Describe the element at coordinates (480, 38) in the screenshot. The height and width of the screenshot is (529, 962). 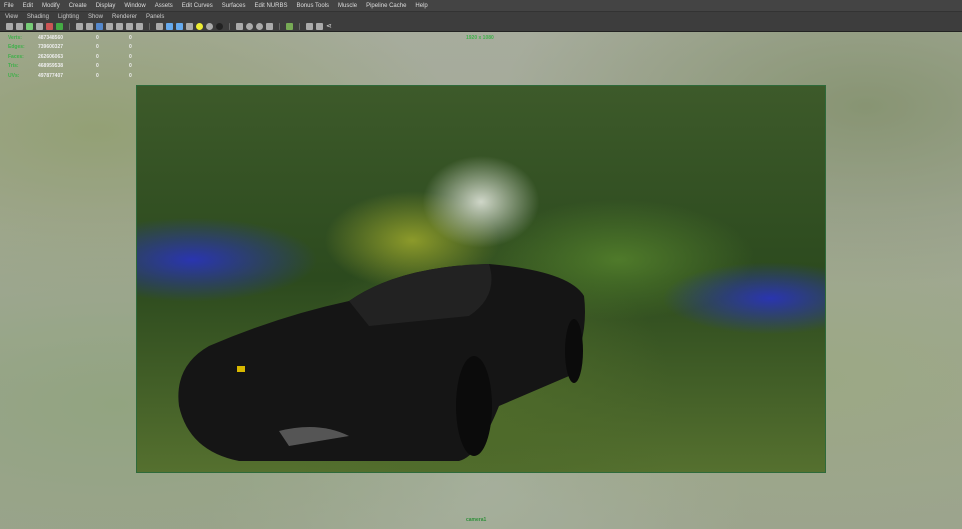
I see `resolution-label: 1920 x 1080` at that location.